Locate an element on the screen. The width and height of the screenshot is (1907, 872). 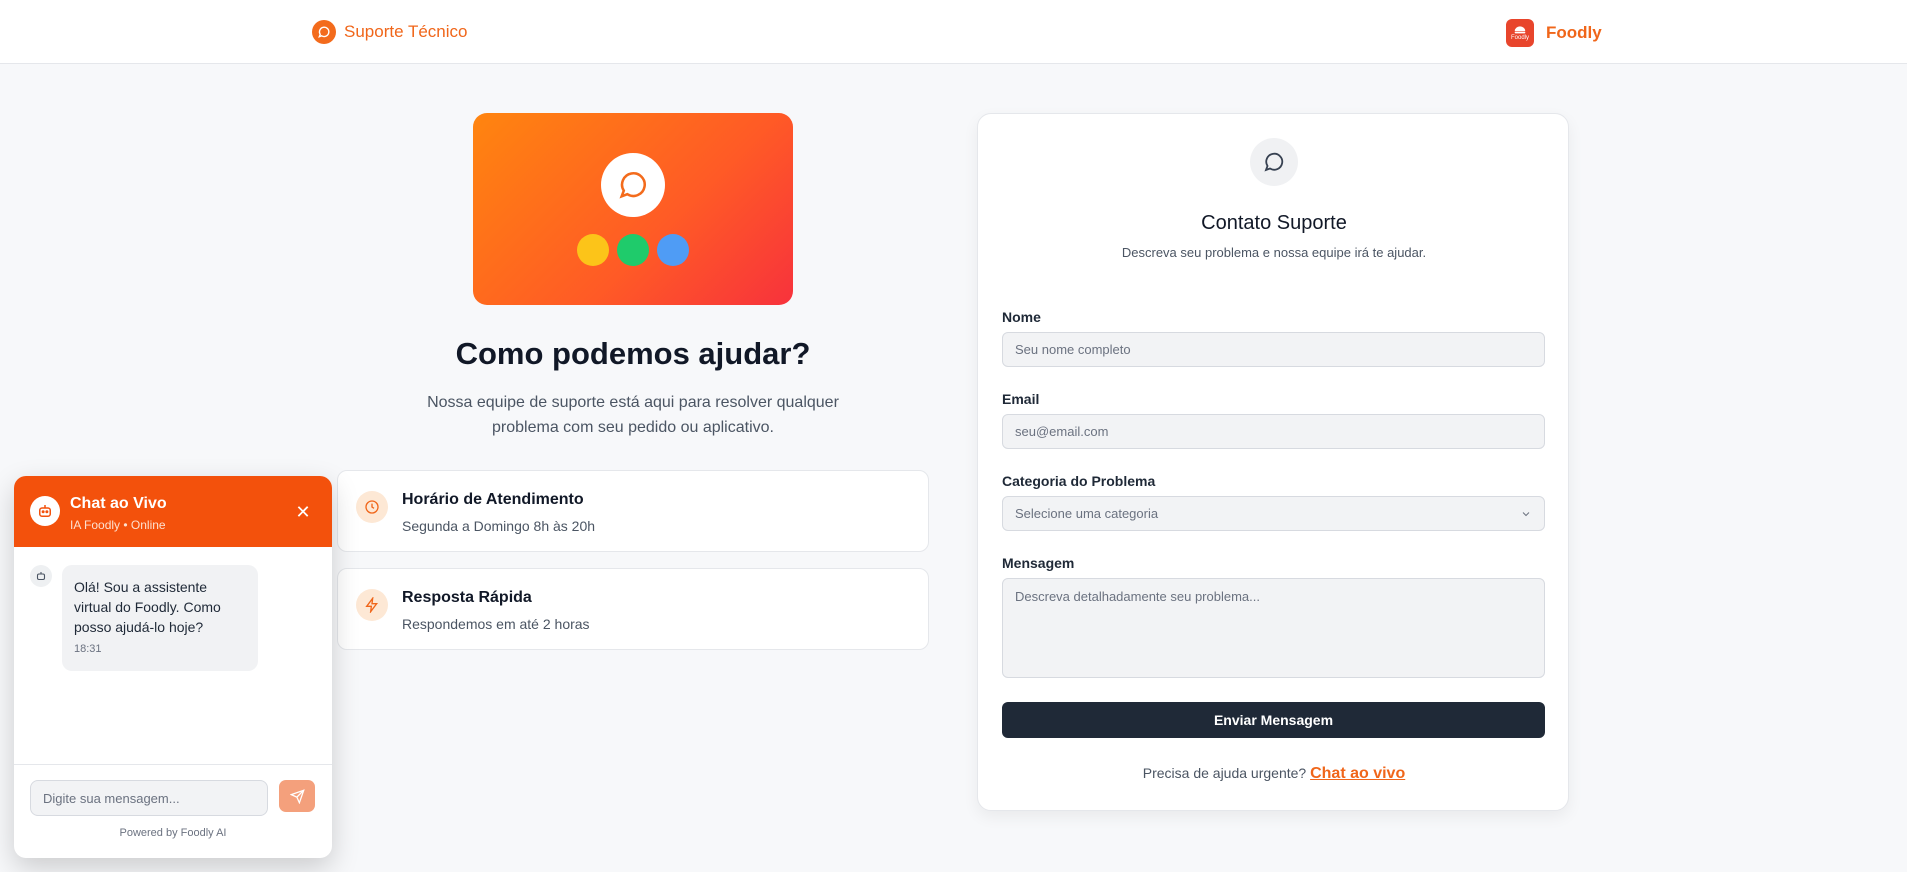
category-label: Categoria do Problema is located at coordinates (1079, 481).